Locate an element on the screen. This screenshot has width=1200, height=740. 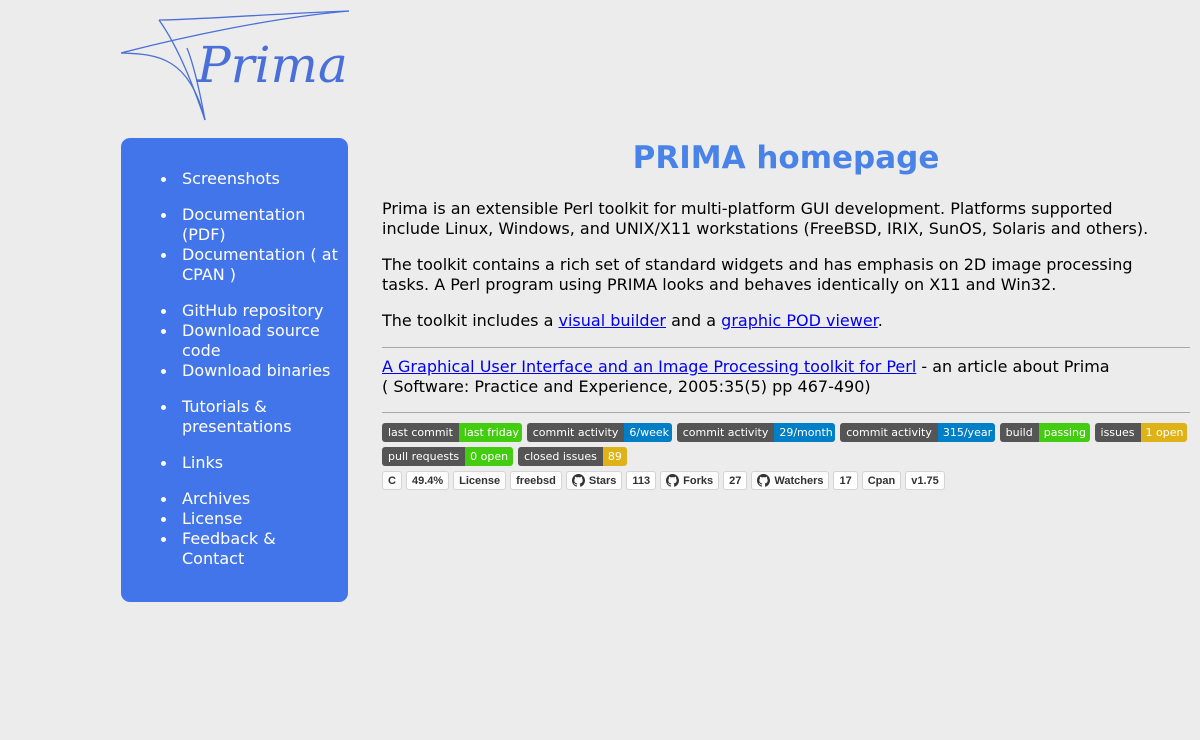
sidebar-link-download-binaries: Download binaries is located at coordinates (256, 370).